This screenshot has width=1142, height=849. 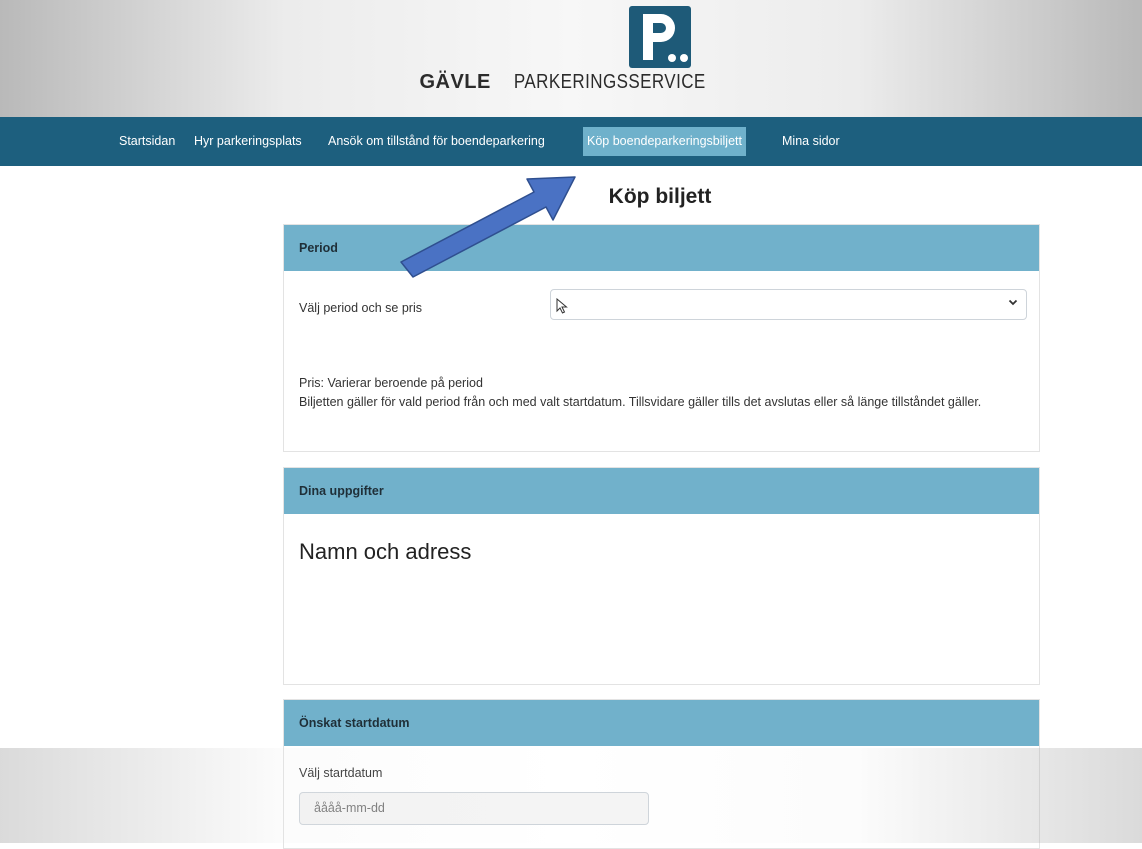 I want to click on brand-name: GÄVLE PARKERINGSSERVICE, so click(x=571, y=82).